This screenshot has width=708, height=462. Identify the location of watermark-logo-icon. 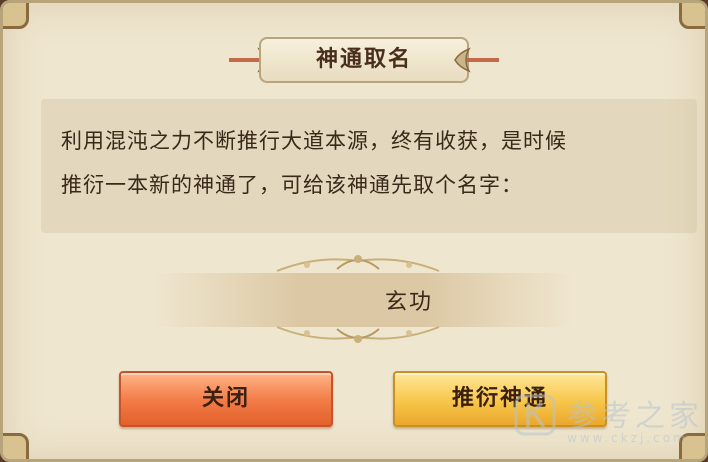
(535, 415).